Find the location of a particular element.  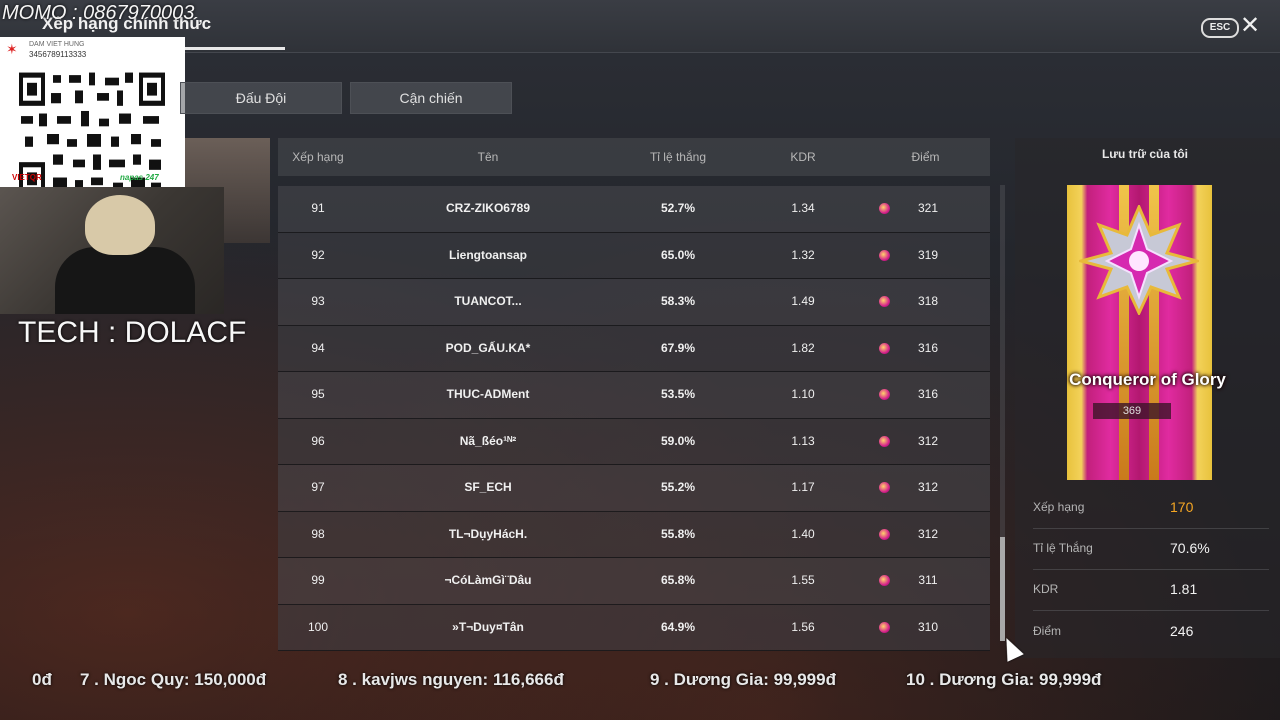

qr-network-label: napas 247 is located at coordinates (139, 177).